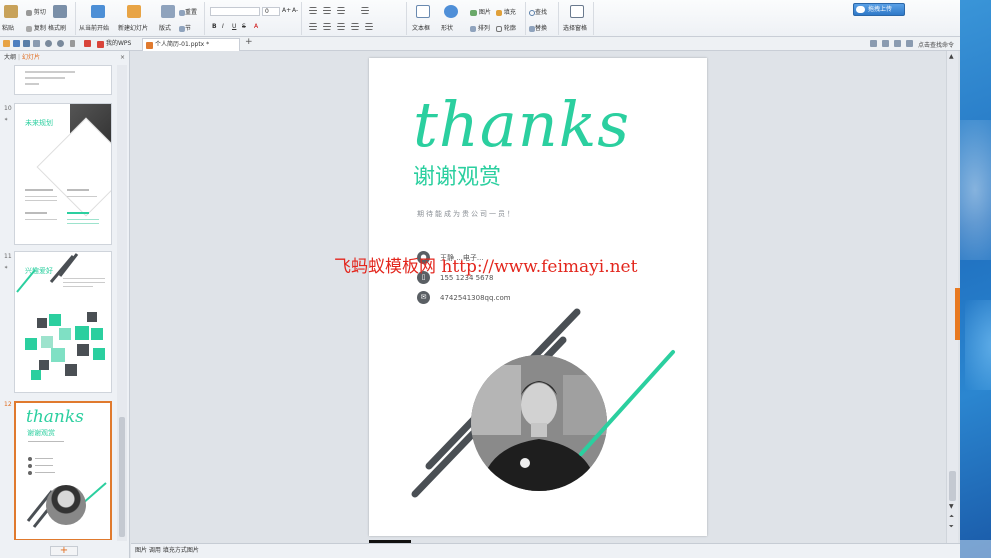 The image size is (991, 558). Describe the element at coordinates (134, 11) in the screenshot. I see `new-slide-icon` at that location.